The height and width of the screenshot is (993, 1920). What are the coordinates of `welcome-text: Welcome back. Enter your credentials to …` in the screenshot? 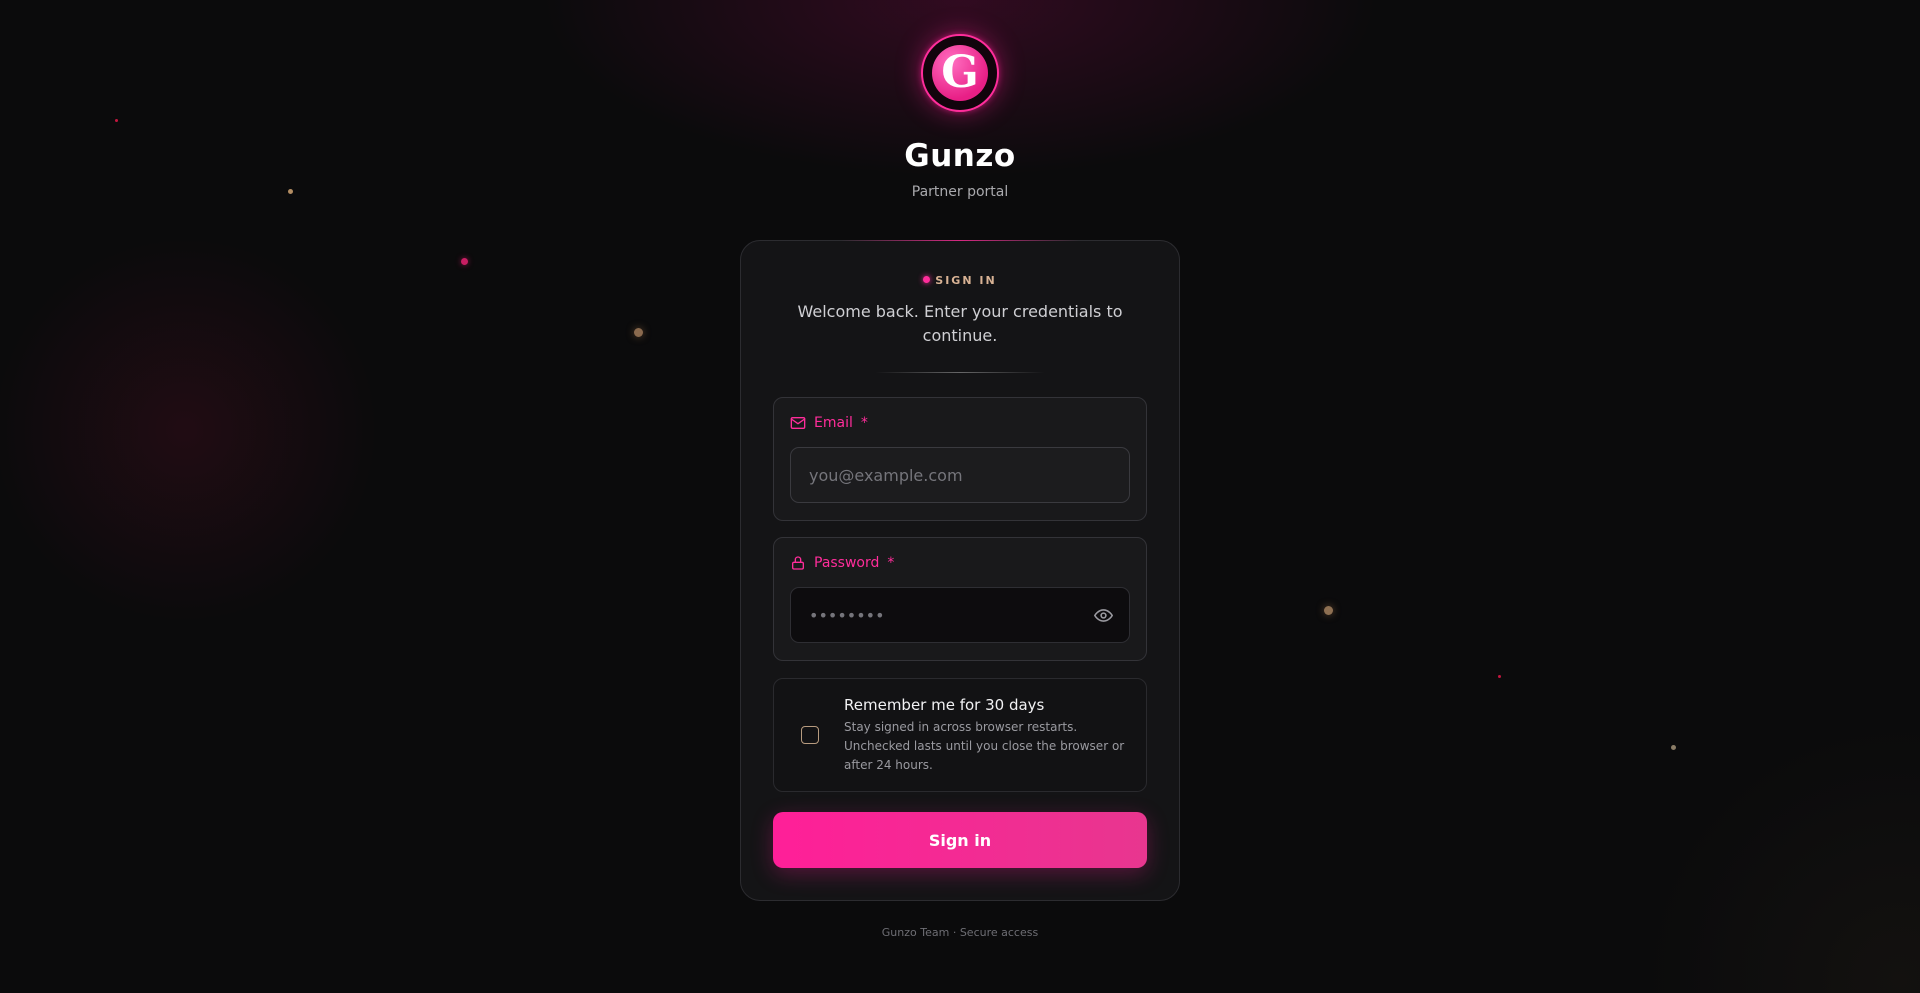 It's located at (960, 323).